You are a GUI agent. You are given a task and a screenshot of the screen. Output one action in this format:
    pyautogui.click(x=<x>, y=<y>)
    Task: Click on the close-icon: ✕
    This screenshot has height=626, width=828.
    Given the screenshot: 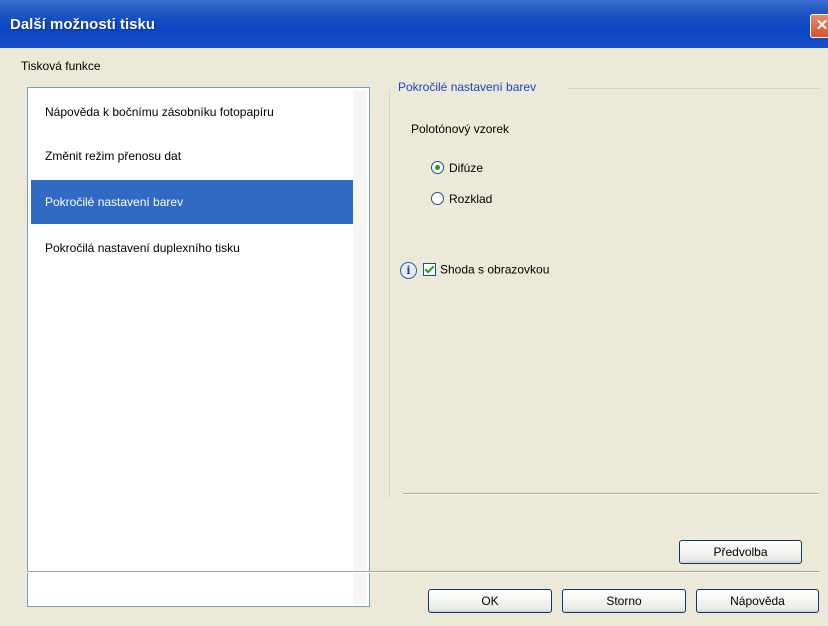 What is the action you would take?
    pyautogui.click(x=819, y=26)
    